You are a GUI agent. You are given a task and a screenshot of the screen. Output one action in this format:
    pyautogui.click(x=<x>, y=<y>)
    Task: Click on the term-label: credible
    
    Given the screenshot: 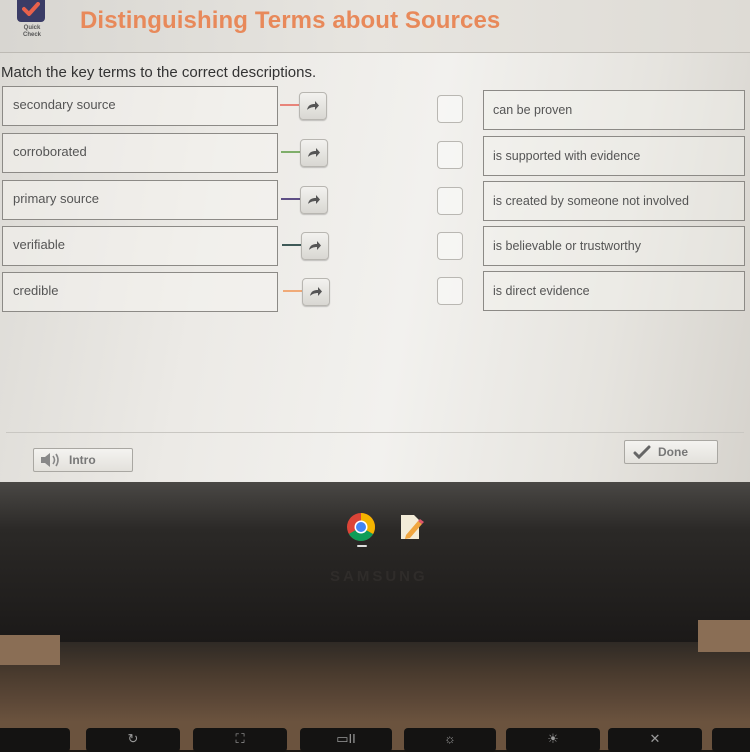 What is the action you would take?
    pyautogui.click(x=36, y=290)
    